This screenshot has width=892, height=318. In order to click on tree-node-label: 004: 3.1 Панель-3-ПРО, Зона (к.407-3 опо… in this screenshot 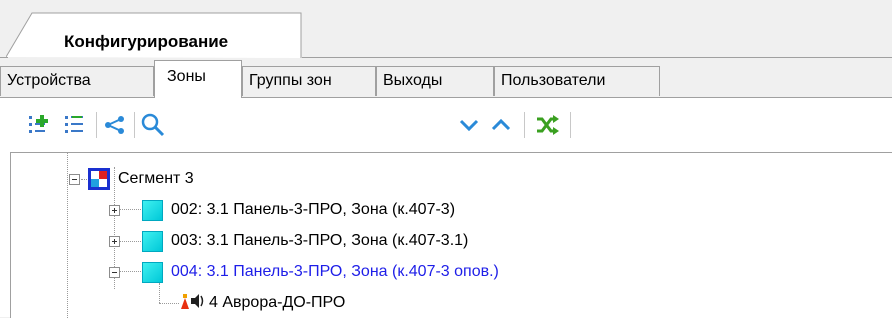, I will do `click(335, 271)`.